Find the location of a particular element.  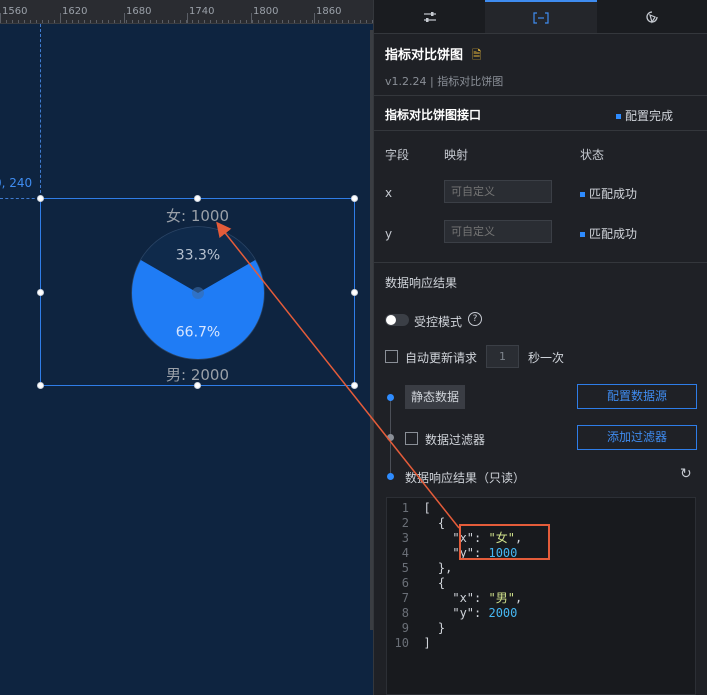

header-mapping: 映射 is located at coordinates (456, 155).